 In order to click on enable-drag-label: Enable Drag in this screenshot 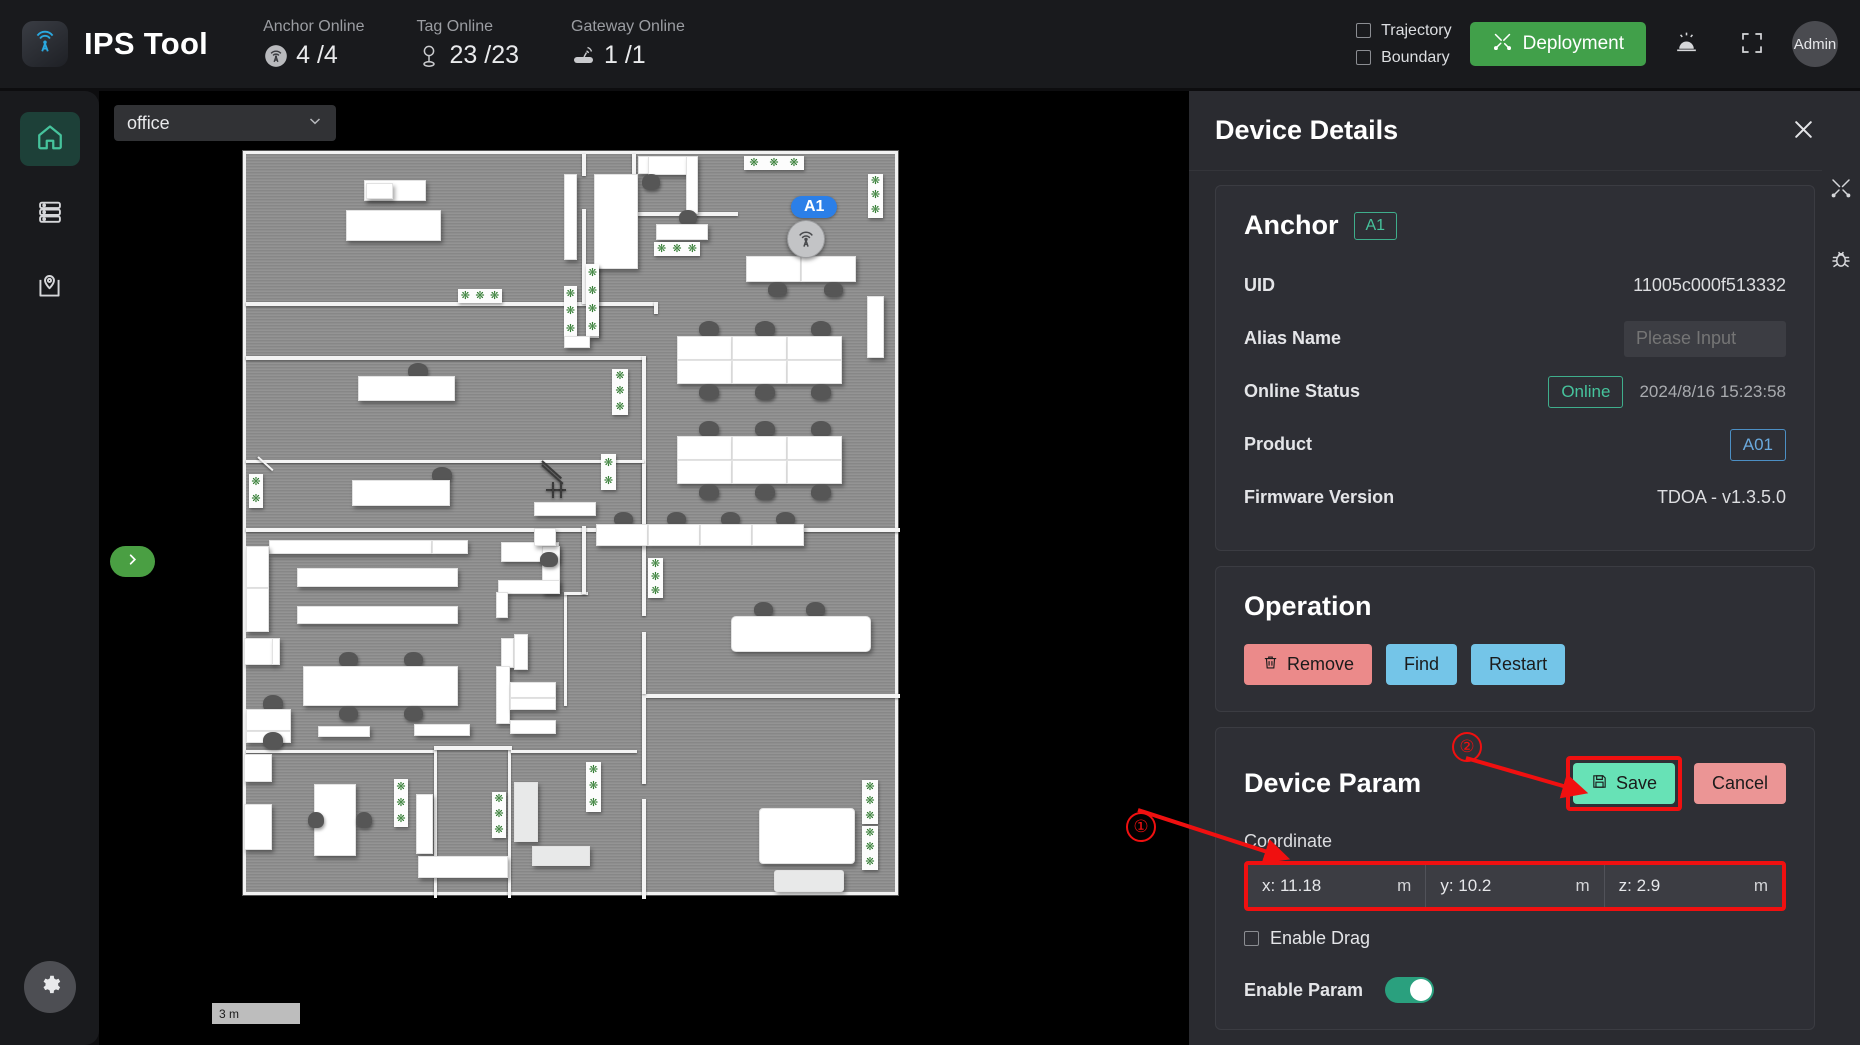, I will do `click(1320, 938)`.